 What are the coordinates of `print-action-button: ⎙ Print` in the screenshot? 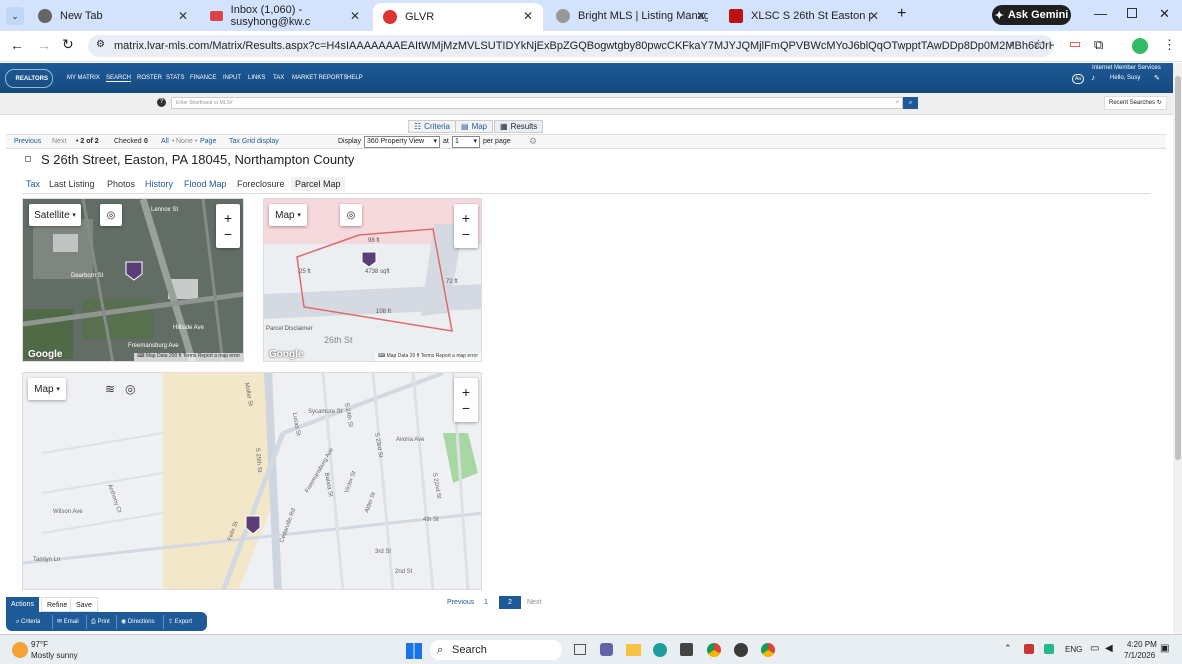 It's located at (100, 622).